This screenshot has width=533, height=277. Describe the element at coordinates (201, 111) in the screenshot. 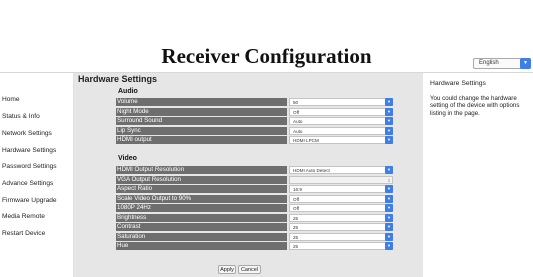

I see `setting-label: Night Mode` at that location.